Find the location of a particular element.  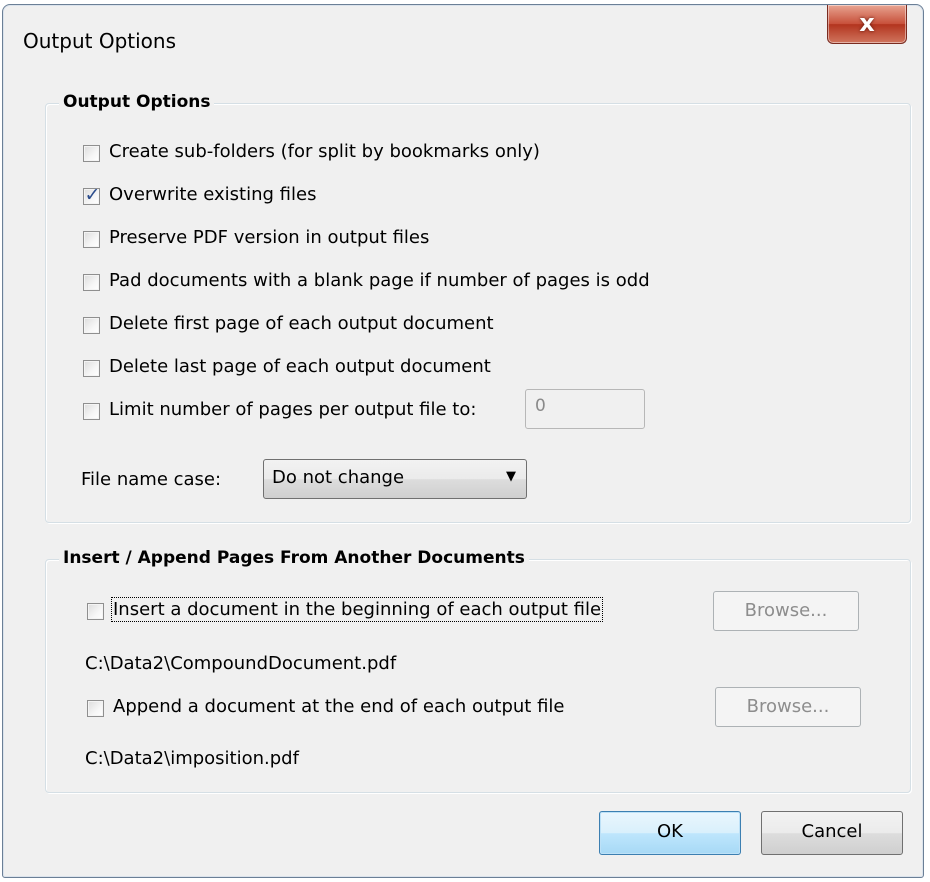

close-icon: x is located at coordinates (867, 23).